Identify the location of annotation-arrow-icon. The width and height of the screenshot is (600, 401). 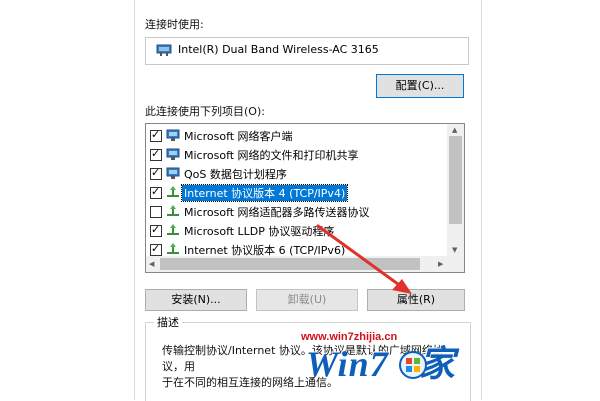
(364, 259).